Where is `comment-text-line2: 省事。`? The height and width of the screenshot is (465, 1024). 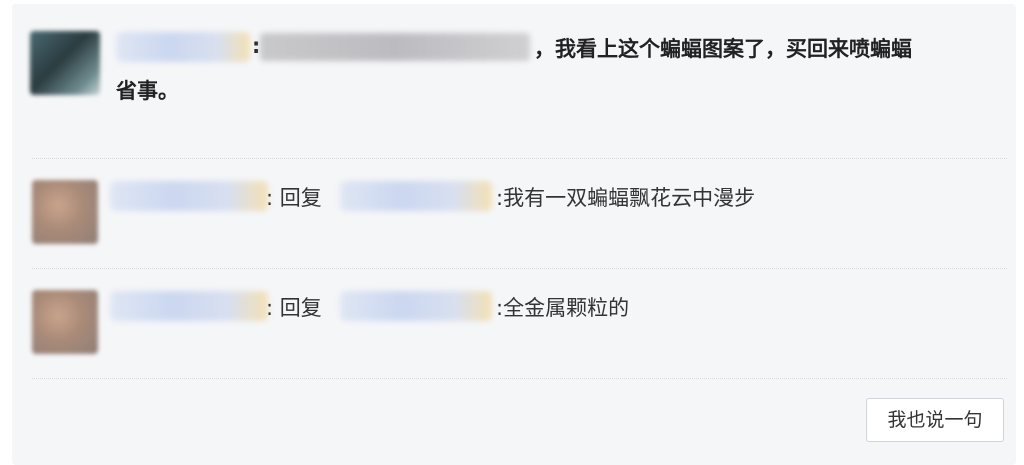 comment-text-line2: 省事。 is located at coordinates (147, 91).